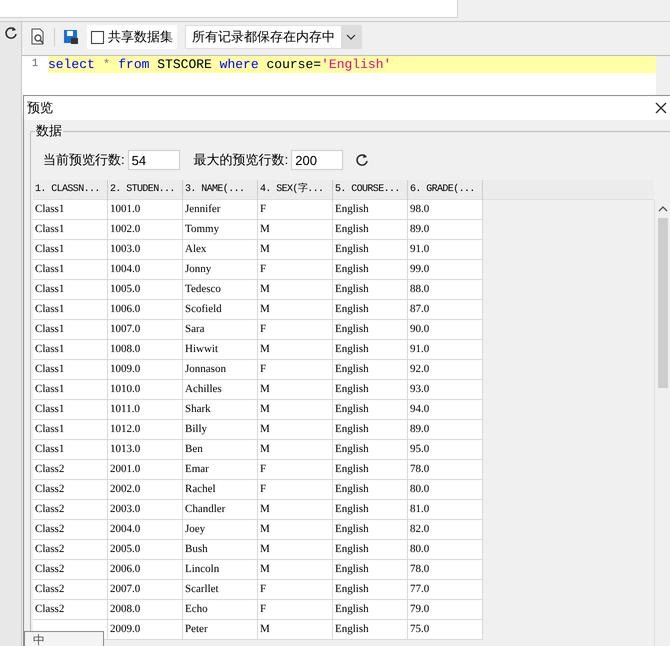 Image resolution: width=670 pixels, height=646 pixels. I want to click on table-cell: 1001.0, so click(145, 210).